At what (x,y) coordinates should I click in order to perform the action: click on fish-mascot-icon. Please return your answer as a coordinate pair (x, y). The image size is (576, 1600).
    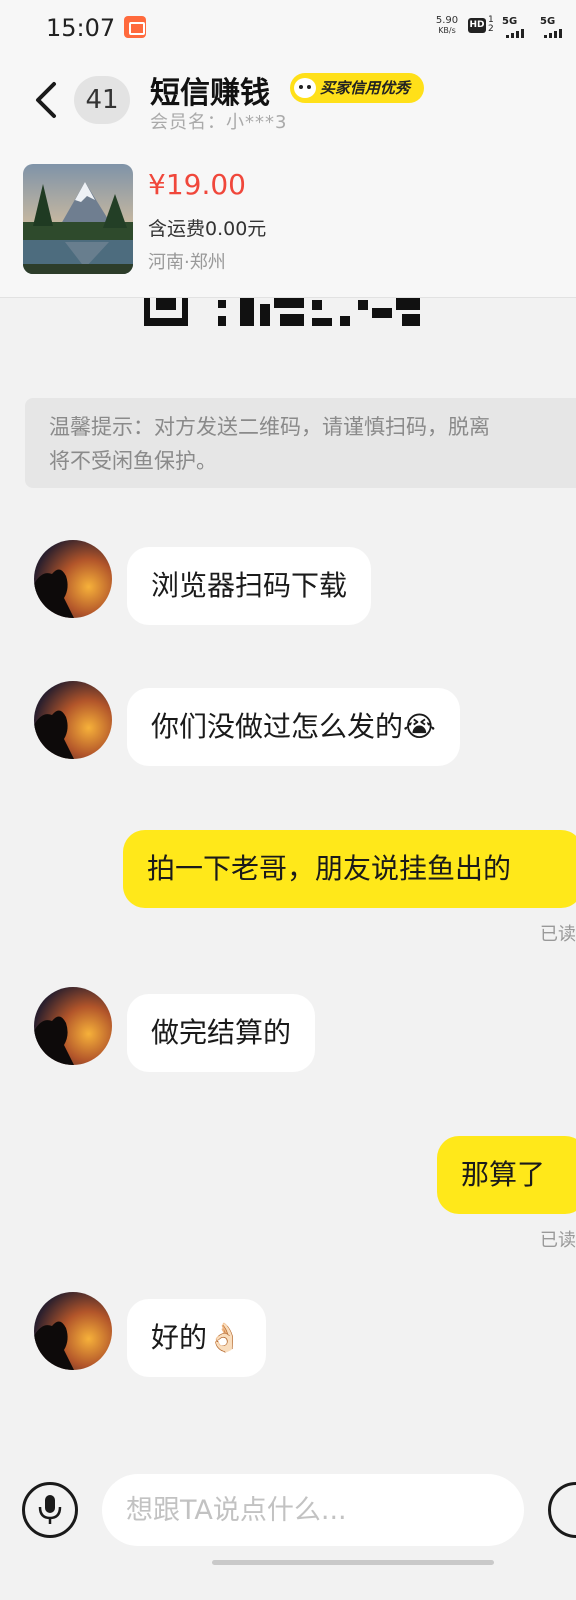
    Looking at the image, I should click on (305, 88).